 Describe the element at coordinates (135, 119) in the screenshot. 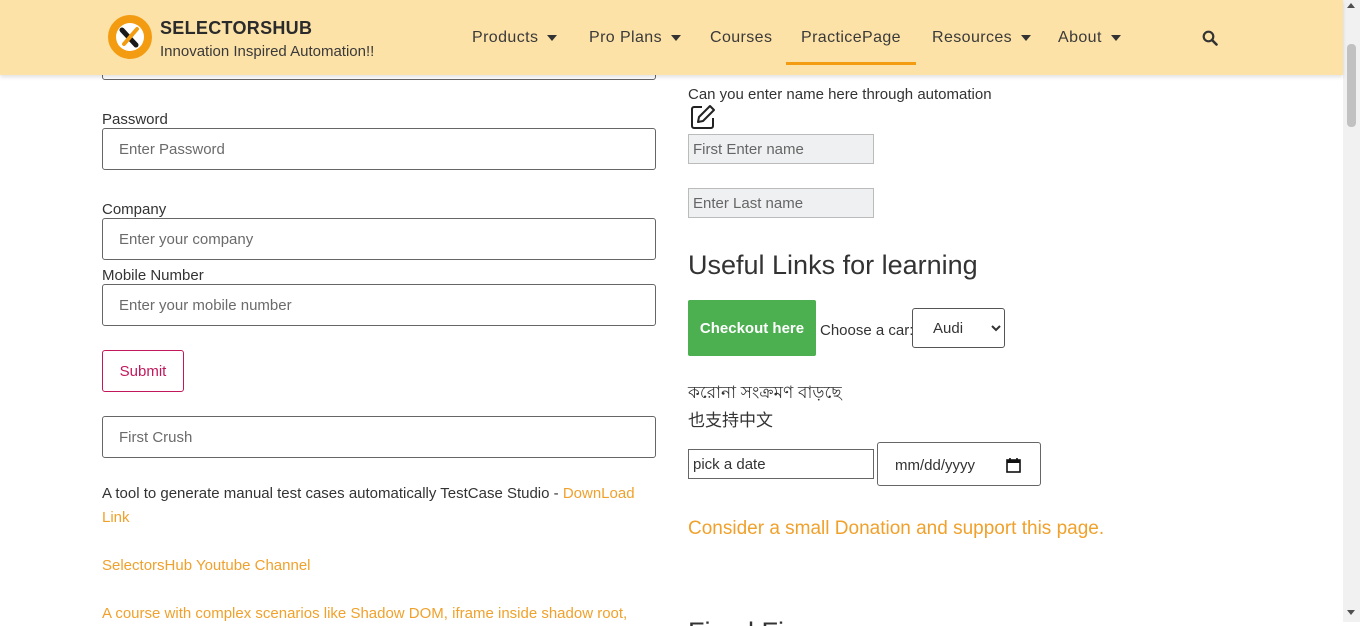

I see `password-label: Password` at that location.